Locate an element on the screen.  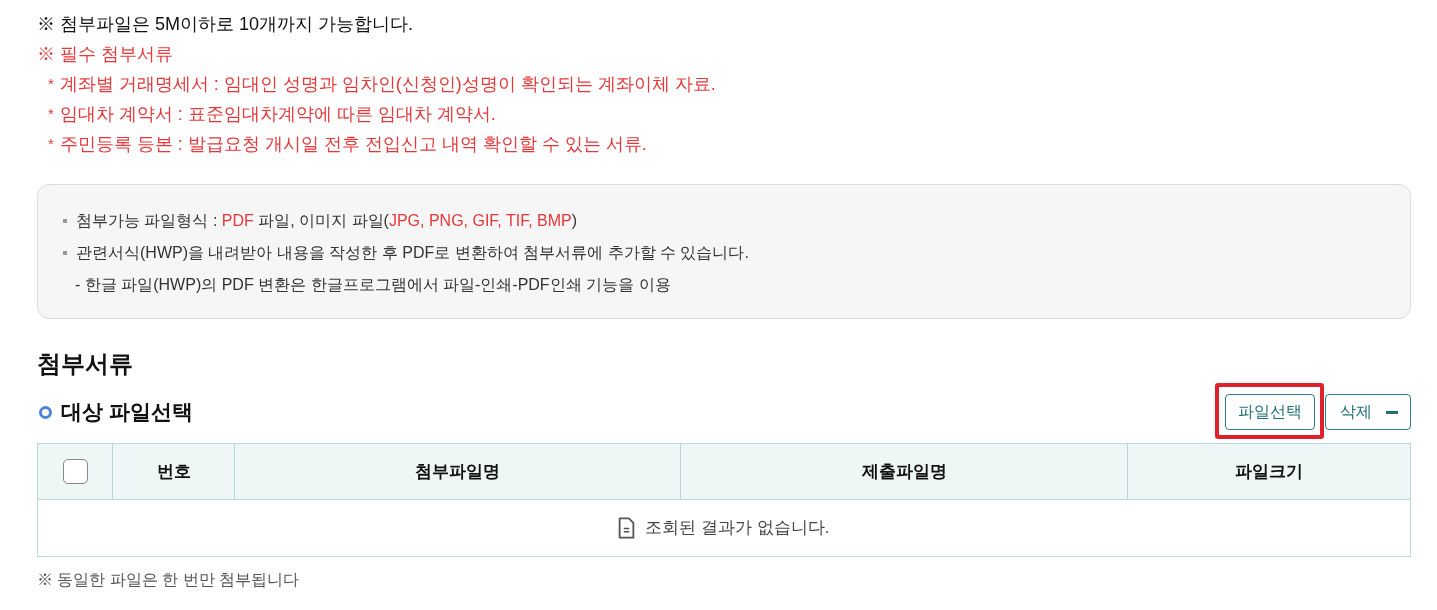
ring-icon is located at coordinates (45, 412).